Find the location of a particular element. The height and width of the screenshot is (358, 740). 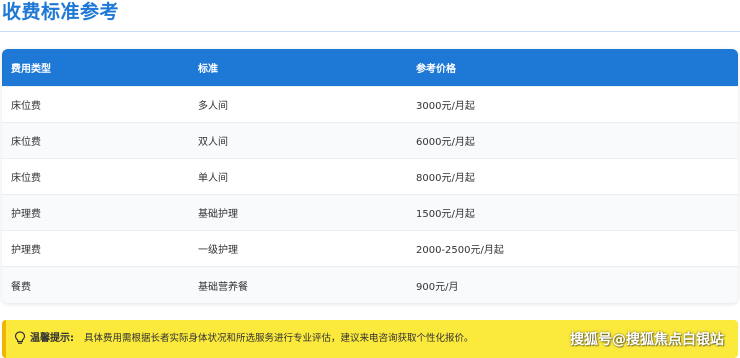

table-row: 床位费 多人间 3000元/月起 is located at coordinates (370, 104).